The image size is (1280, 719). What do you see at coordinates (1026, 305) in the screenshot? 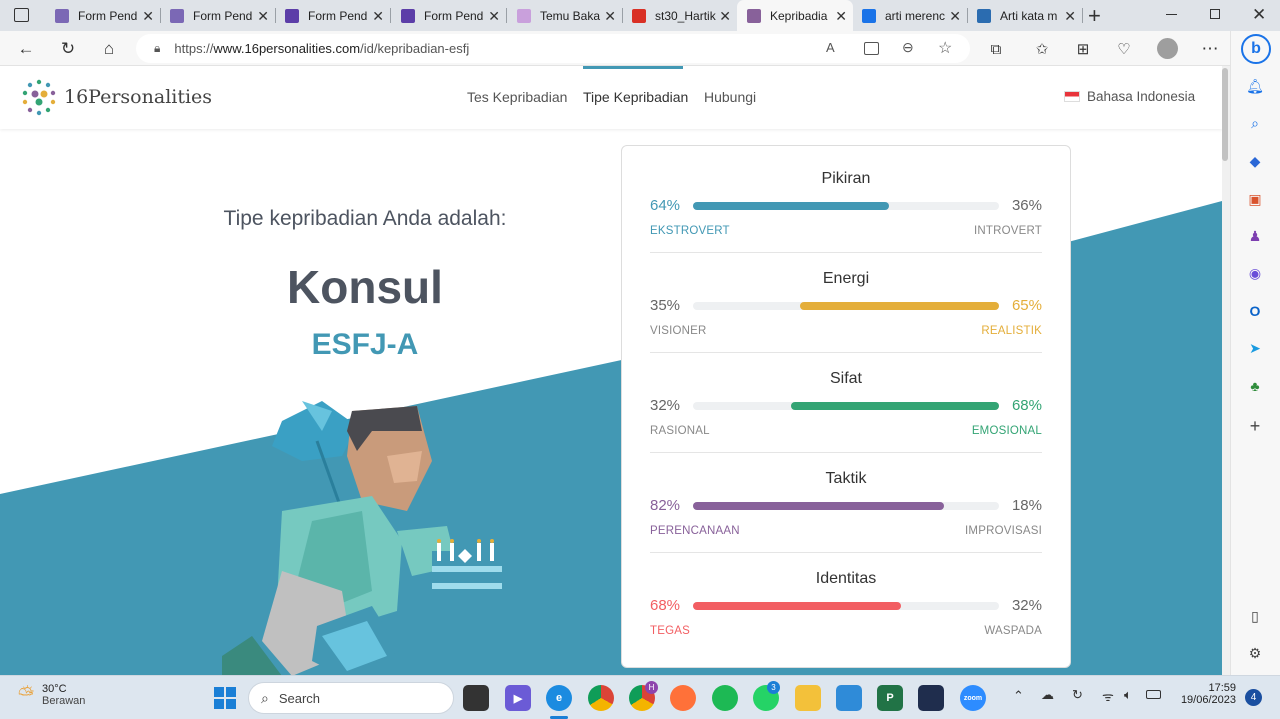
I see `trait-right-percent: 65%` at bounding box center [1026, 305].